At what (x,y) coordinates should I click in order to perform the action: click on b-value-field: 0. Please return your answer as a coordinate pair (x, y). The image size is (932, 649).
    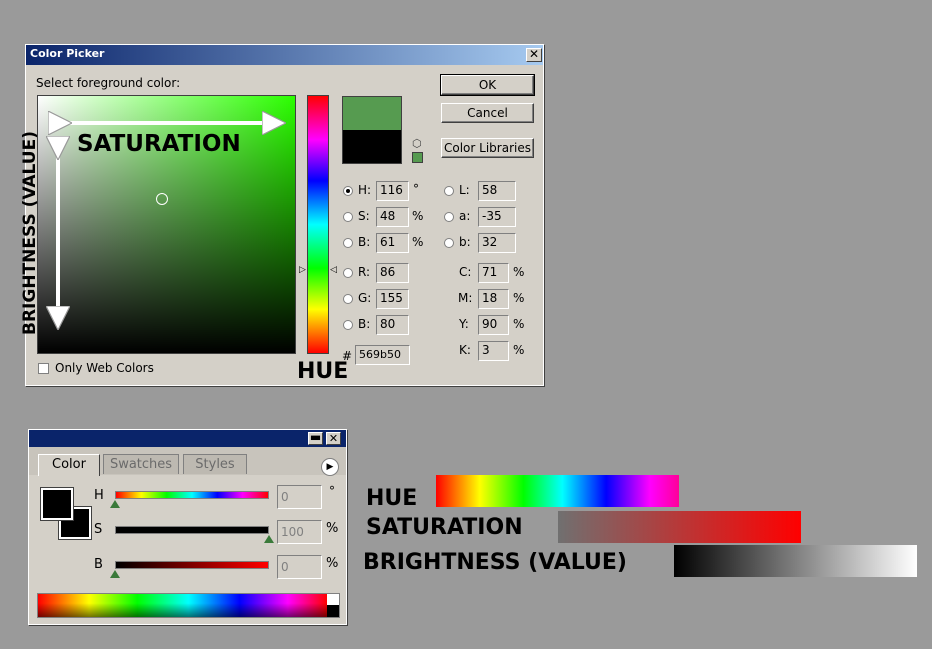
    Looking at the image, I should click on (299, 567).